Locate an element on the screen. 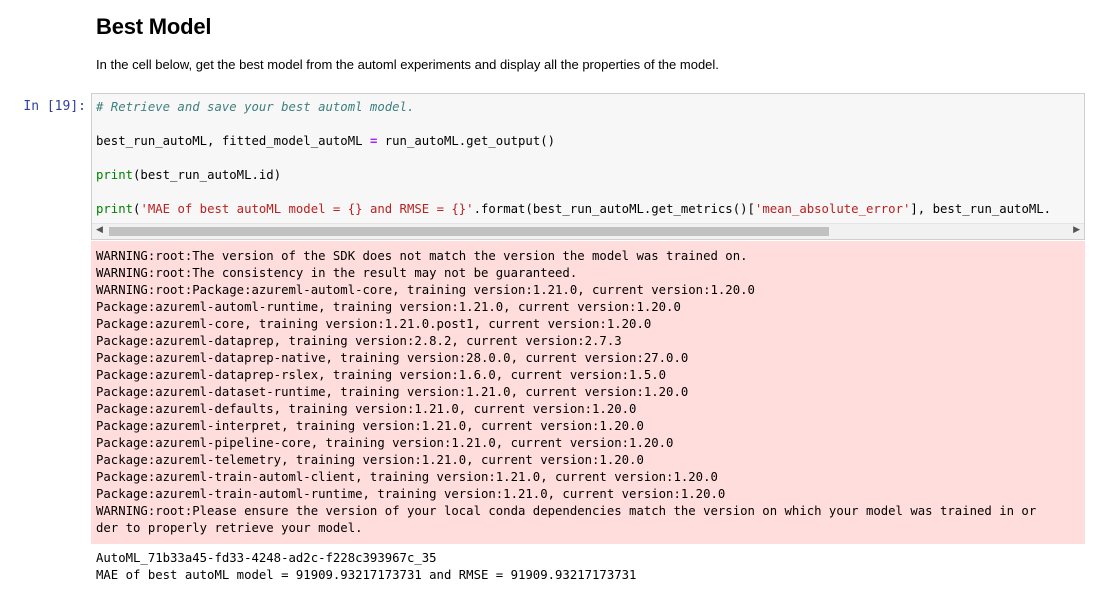 Image resolution: width=1098 pixels, height=596 pixels. horizontal-scrollbar: ◀ ▶ is located at coordinates (588, 231).